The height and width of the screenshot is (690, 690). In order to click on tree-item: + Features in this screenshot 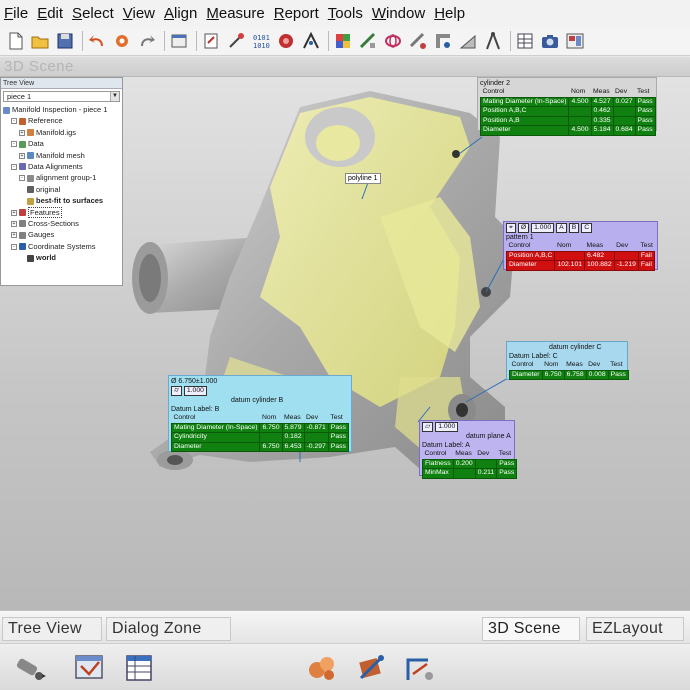, I will do `click(61, 212)`.